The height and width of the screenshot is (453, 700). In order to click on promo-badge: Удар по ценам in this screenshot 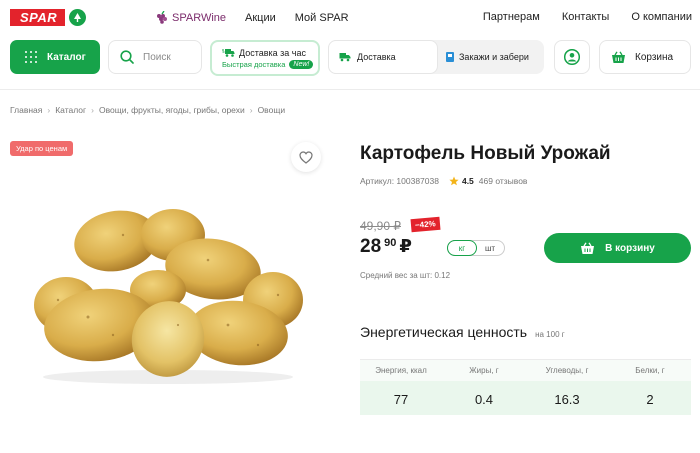, I will do `click(42, 148)`.